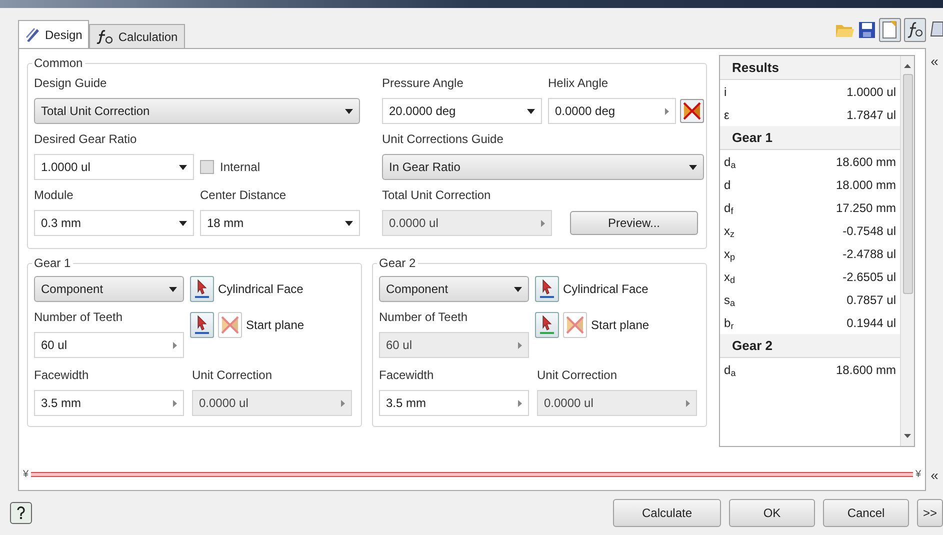 The height and width of the screenshot is (535, 943). I want to click on dropdown-field: 1.0000 ul, so click(114, 167).